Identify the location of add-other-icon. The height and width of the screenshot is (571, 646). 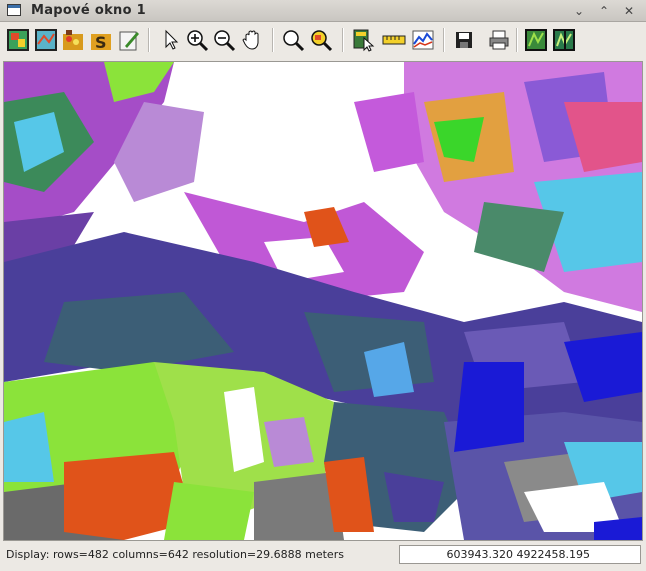
(73, 40).